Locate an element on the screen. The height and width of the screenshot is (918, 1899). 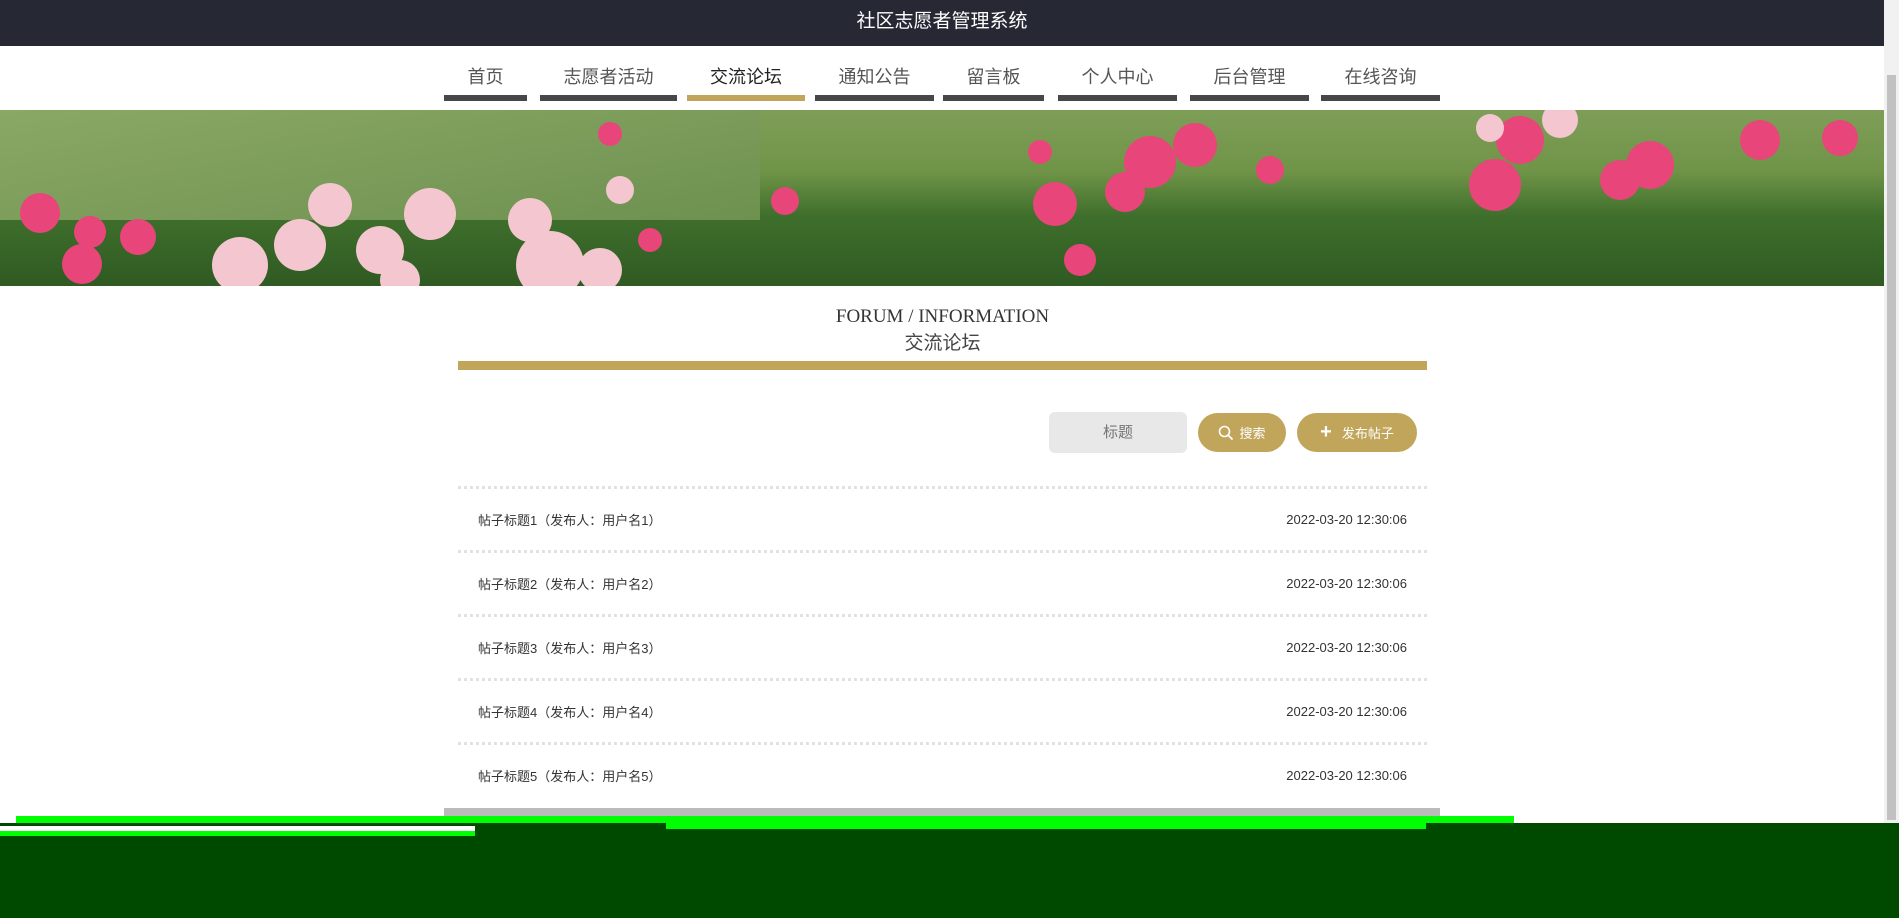
nav-admin: 后台管理 is located at coordinates (1249, 78).